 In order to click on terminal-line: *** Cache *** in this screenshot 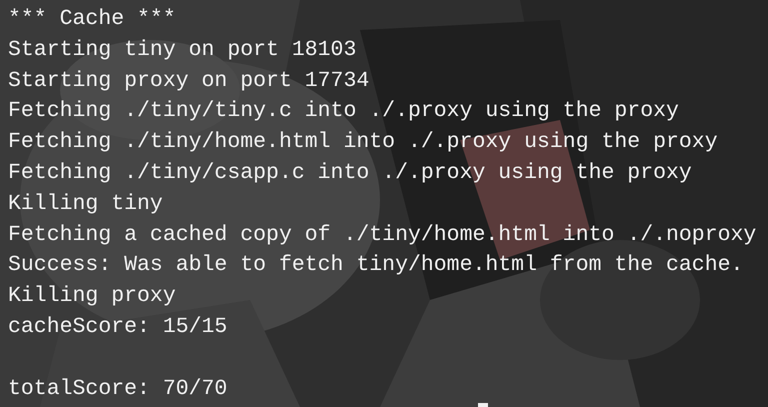, I will do `click(92, 19)`.